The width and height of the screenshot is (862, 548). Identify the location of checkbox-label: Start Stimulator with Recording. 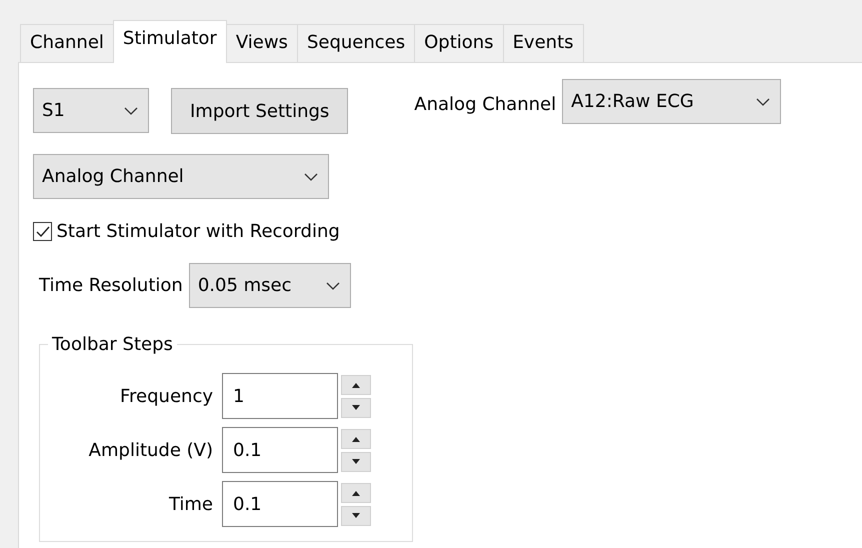
(198, 232).